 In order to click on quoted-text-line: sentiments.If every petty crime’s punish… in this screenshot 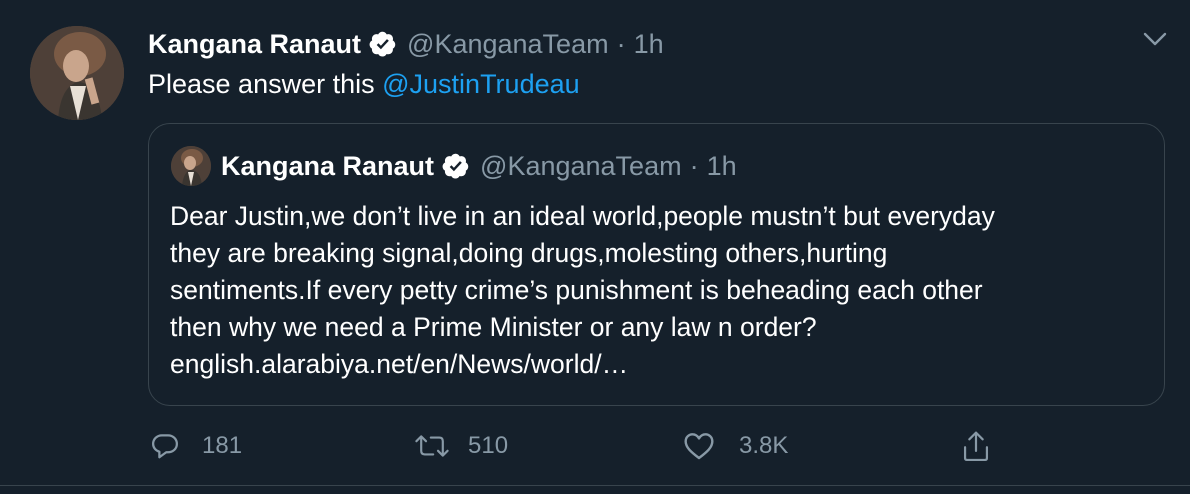, I will do `click(576, 290)`.